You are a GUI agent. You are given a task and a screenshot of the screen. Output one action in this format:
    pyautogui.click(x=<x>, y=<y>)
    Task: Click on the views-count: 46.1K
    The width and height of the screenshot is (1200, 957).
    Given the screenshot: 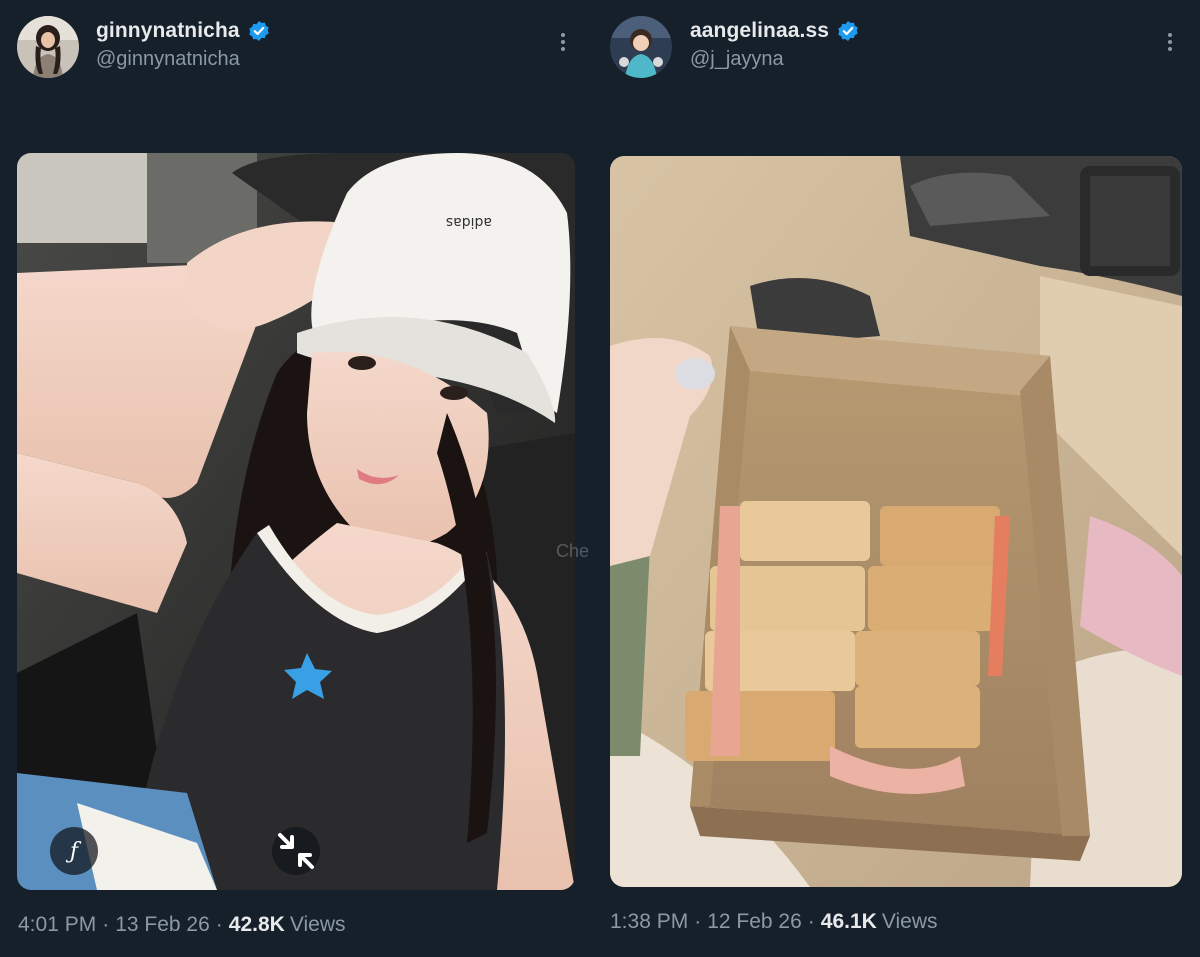 What is the action you would take?
    pyautogui.click(x=848, y=921)
    